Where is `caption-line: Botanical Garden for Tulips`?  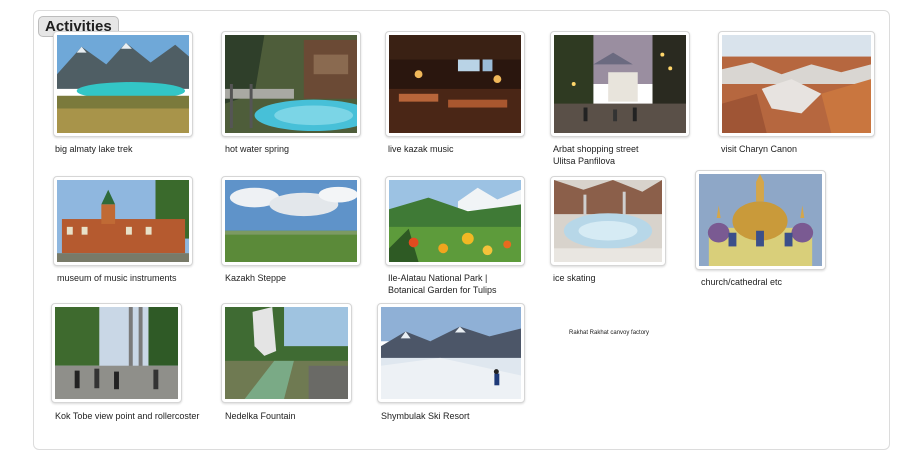 caption-line: Botanical Garden for Tulips is located at coordinates (442, 290).